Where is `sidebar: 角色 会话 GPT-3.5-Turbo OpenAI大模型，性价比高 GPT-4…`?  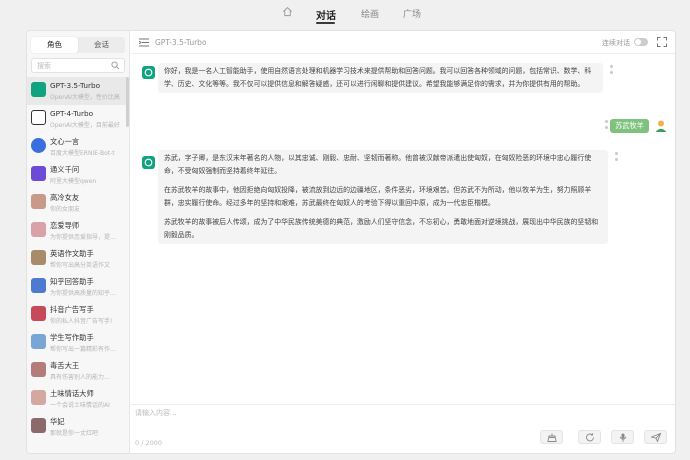 sidebar: 角色 会话 GPT-3.5-Turbo OpenAI大模型，性价比高 GPT-4… is located at coordinates (78, 242).